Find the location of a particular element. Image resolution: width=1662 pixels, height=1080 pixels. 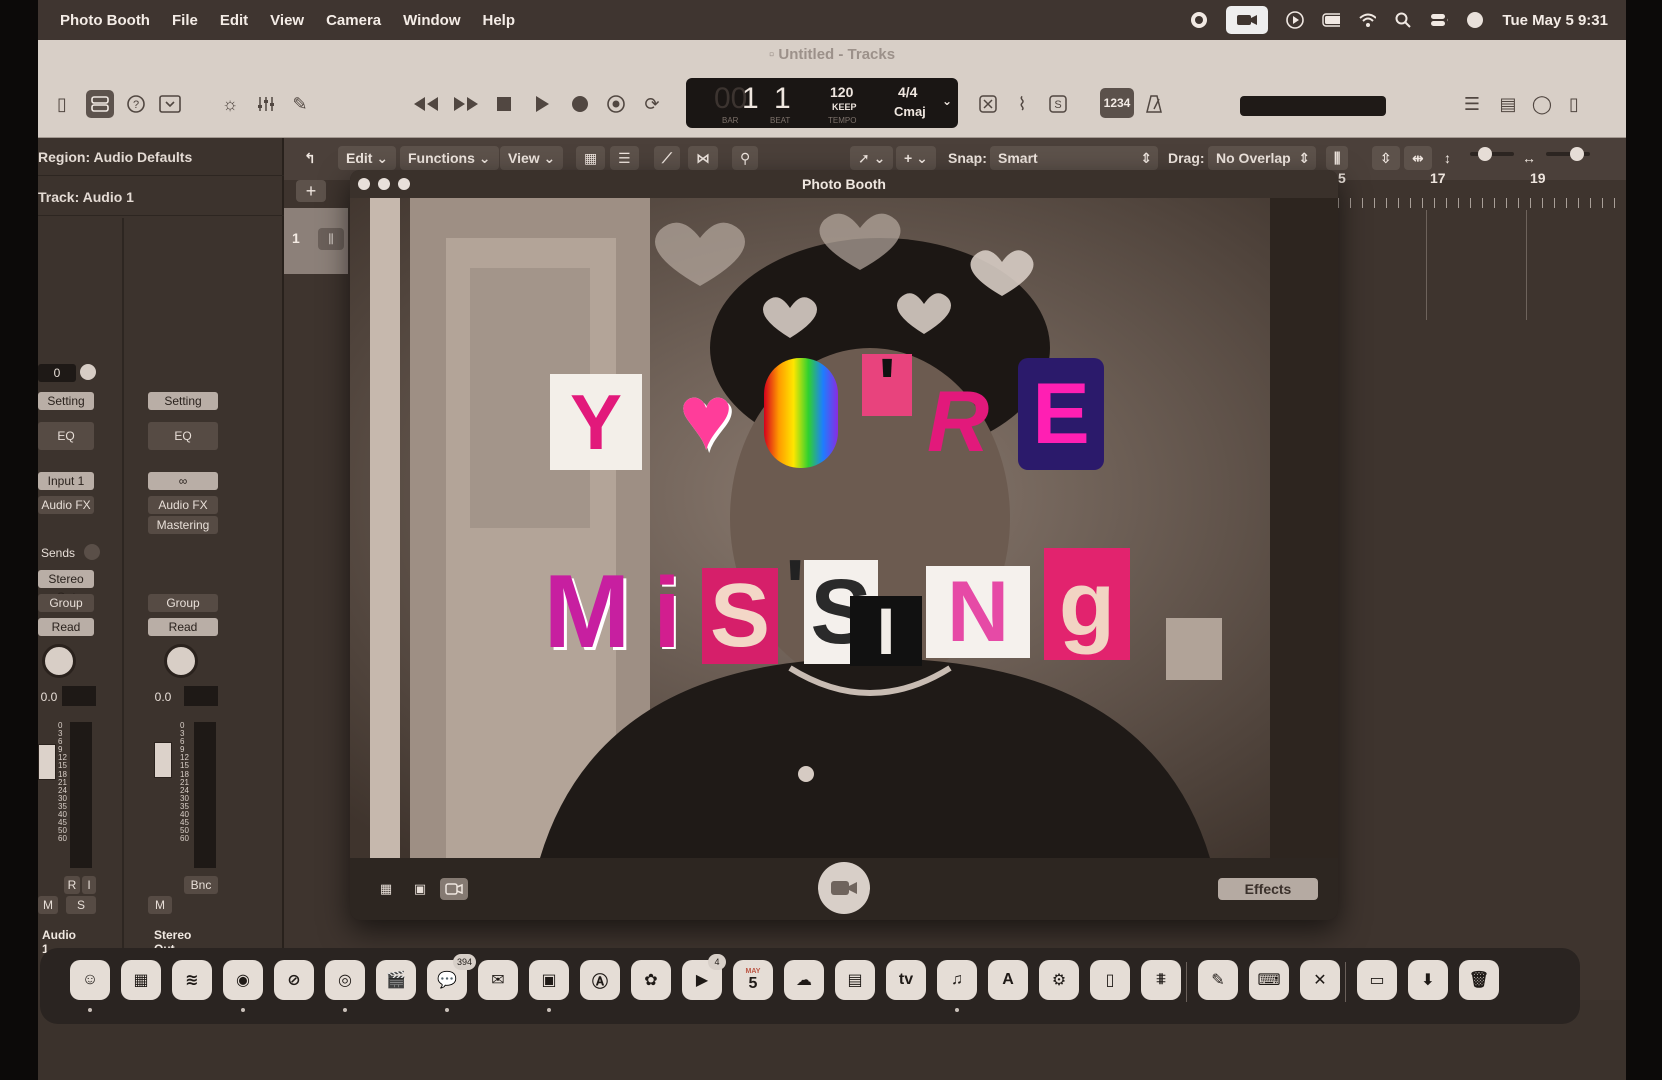

stop-icon is located at coordinates (504, 104).